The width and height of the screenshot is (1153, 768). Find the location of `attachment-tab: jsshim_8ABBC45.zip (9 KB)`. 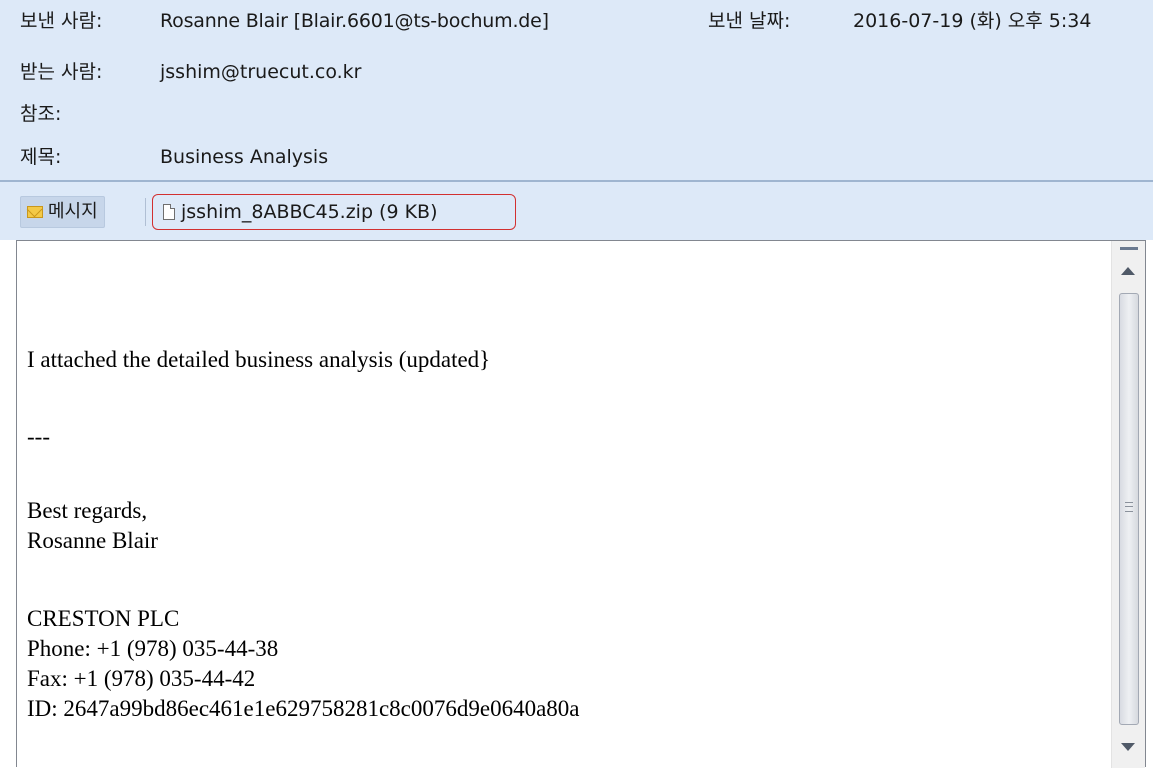

attachment-tab: jsshim_8ABBC45.zip (9 KB) is located at coordinates (334, 212).